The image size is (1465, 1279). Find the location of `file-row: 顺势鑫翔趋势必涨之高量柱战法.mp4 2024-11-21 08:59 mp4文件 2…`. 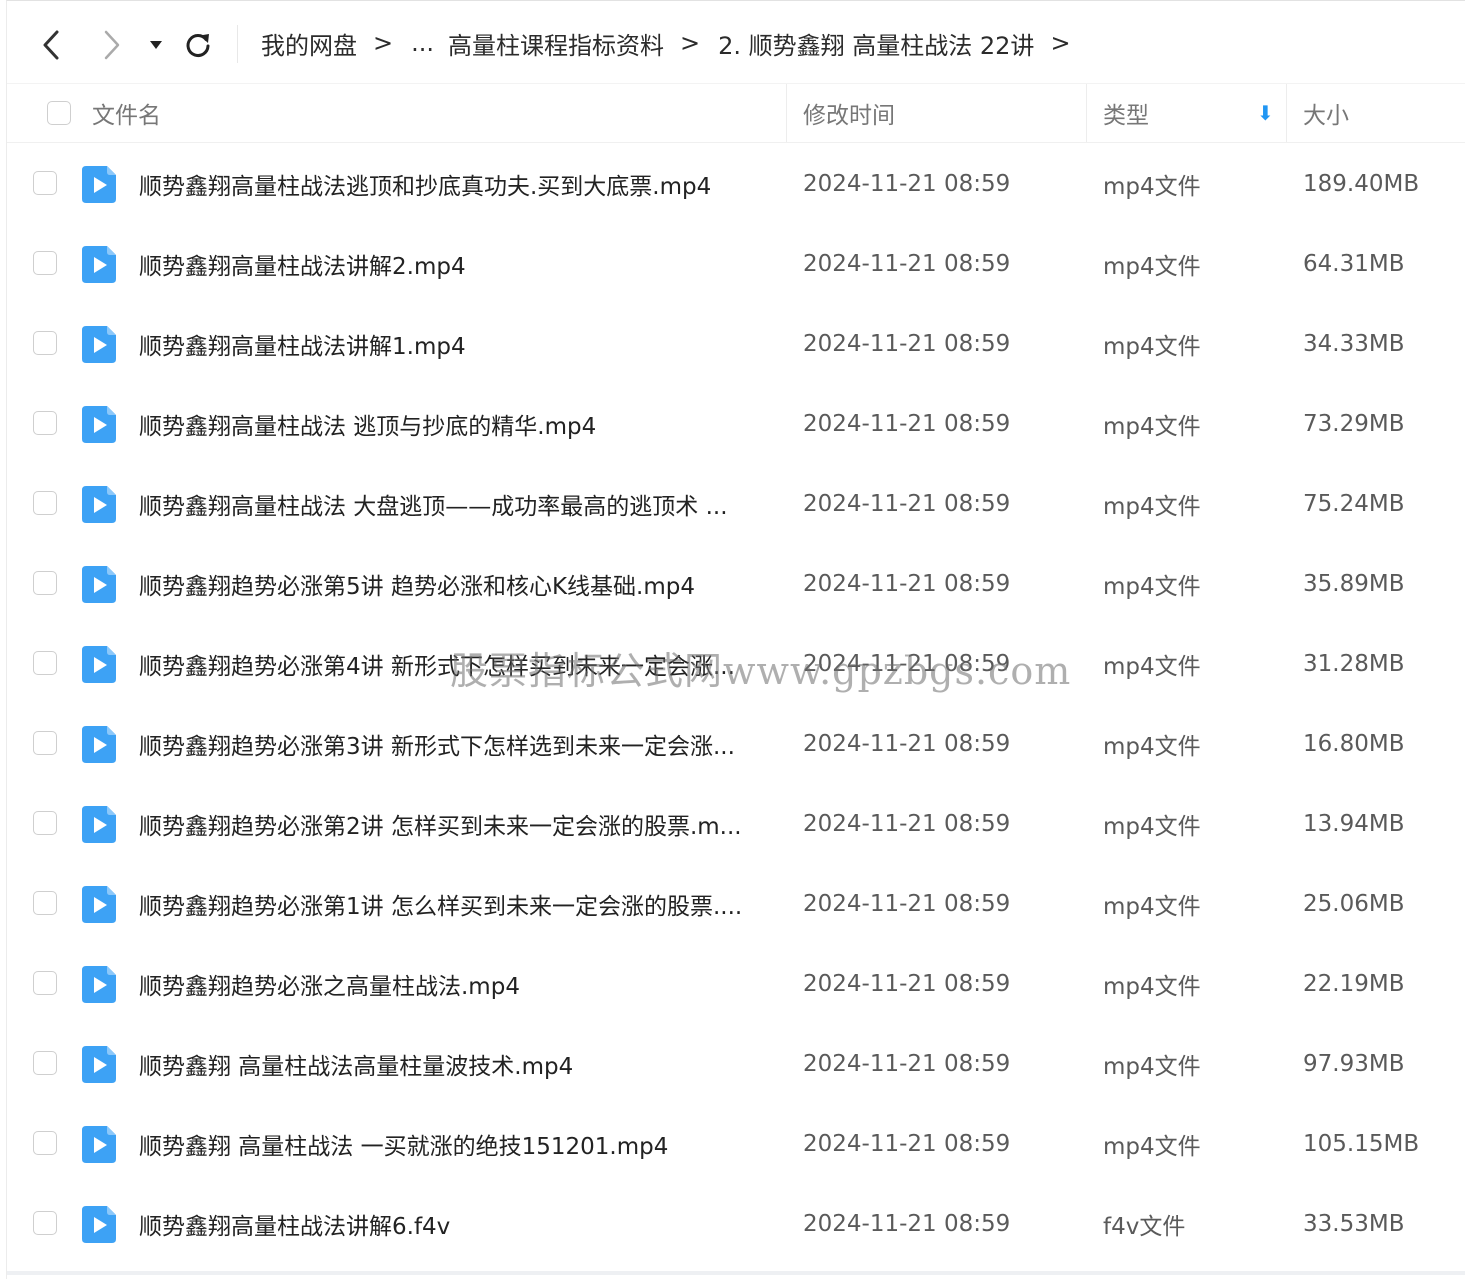

file-row: 顺势鑫翔趋势必涨之高量柱战法.mp4 2024-11-21 08:59 mp4文件 2… is located at coordinates (736, 984).